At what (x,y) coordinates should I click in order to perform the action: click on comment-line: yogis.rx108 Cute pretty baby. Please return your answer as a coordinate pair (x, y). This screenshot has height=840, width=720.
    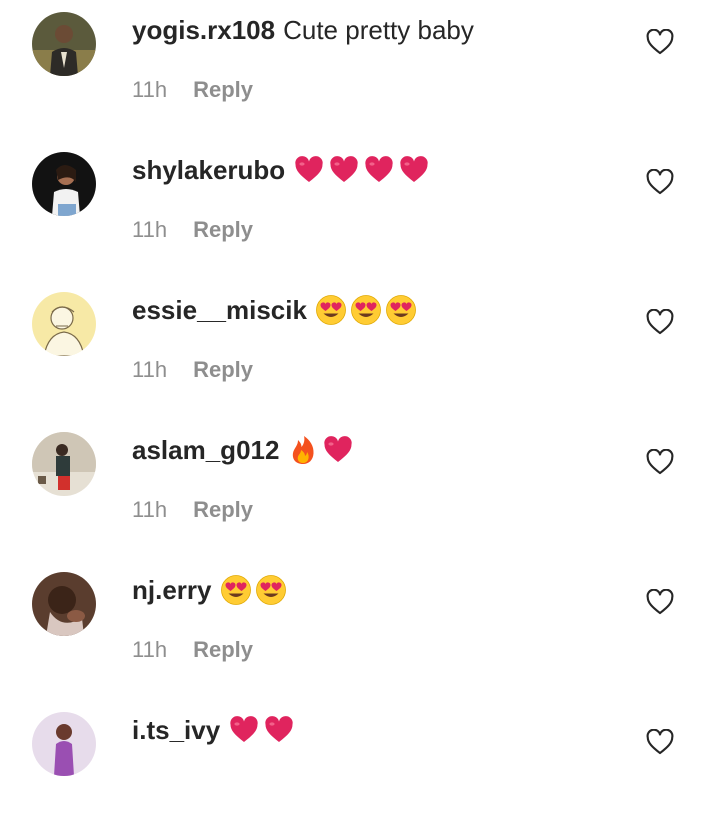
    Looking at the image, I should click on (307, 30).